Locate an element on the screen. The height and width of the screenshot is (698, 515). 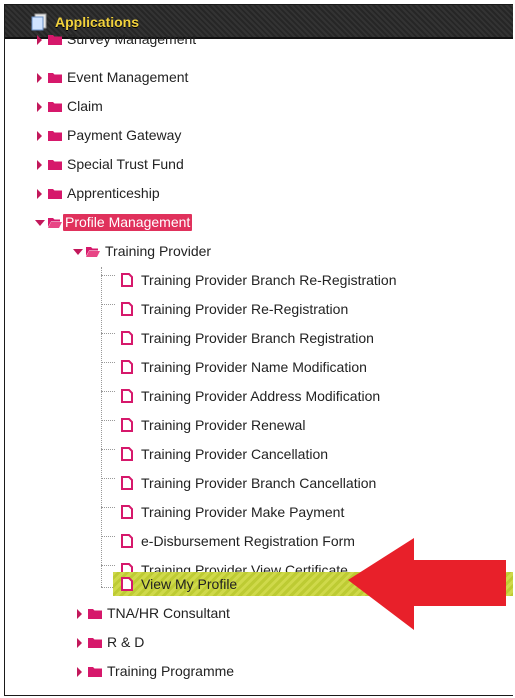
tree-item-label: Training Provider Re-Registration is located at coordinates (245, 309).